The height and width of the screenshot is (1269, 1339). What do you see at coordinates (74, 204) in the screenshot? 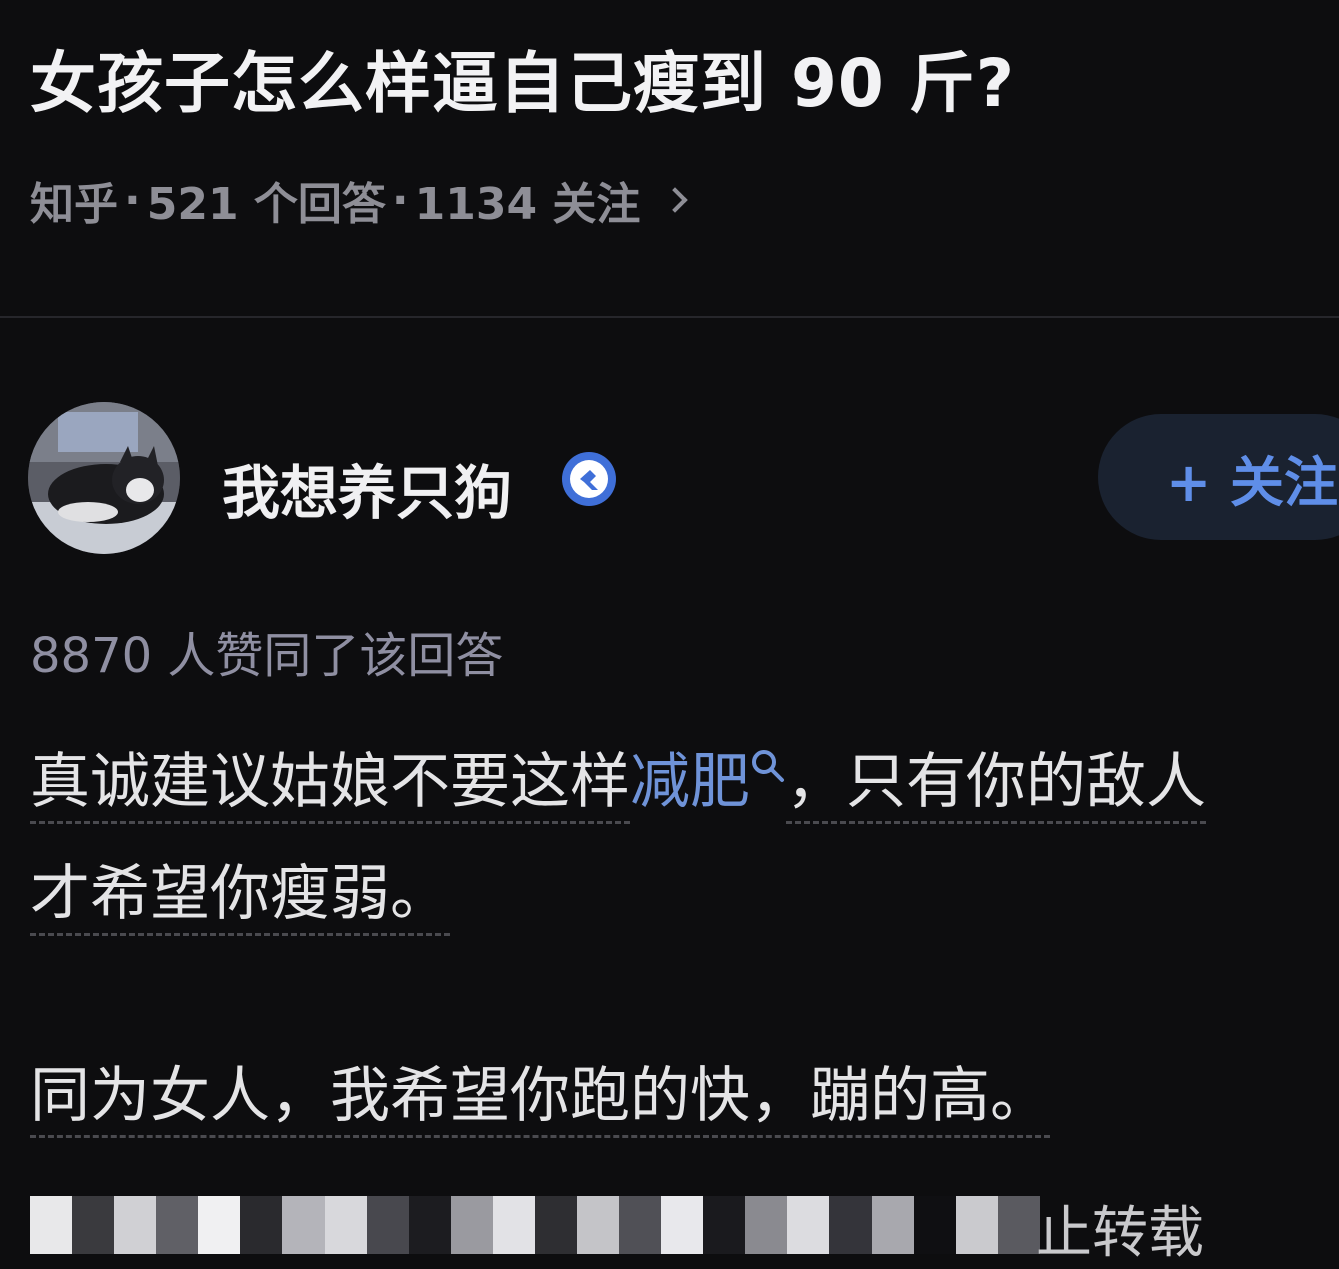
I see `source-label: 知乎` at bounding box center [74, 204].